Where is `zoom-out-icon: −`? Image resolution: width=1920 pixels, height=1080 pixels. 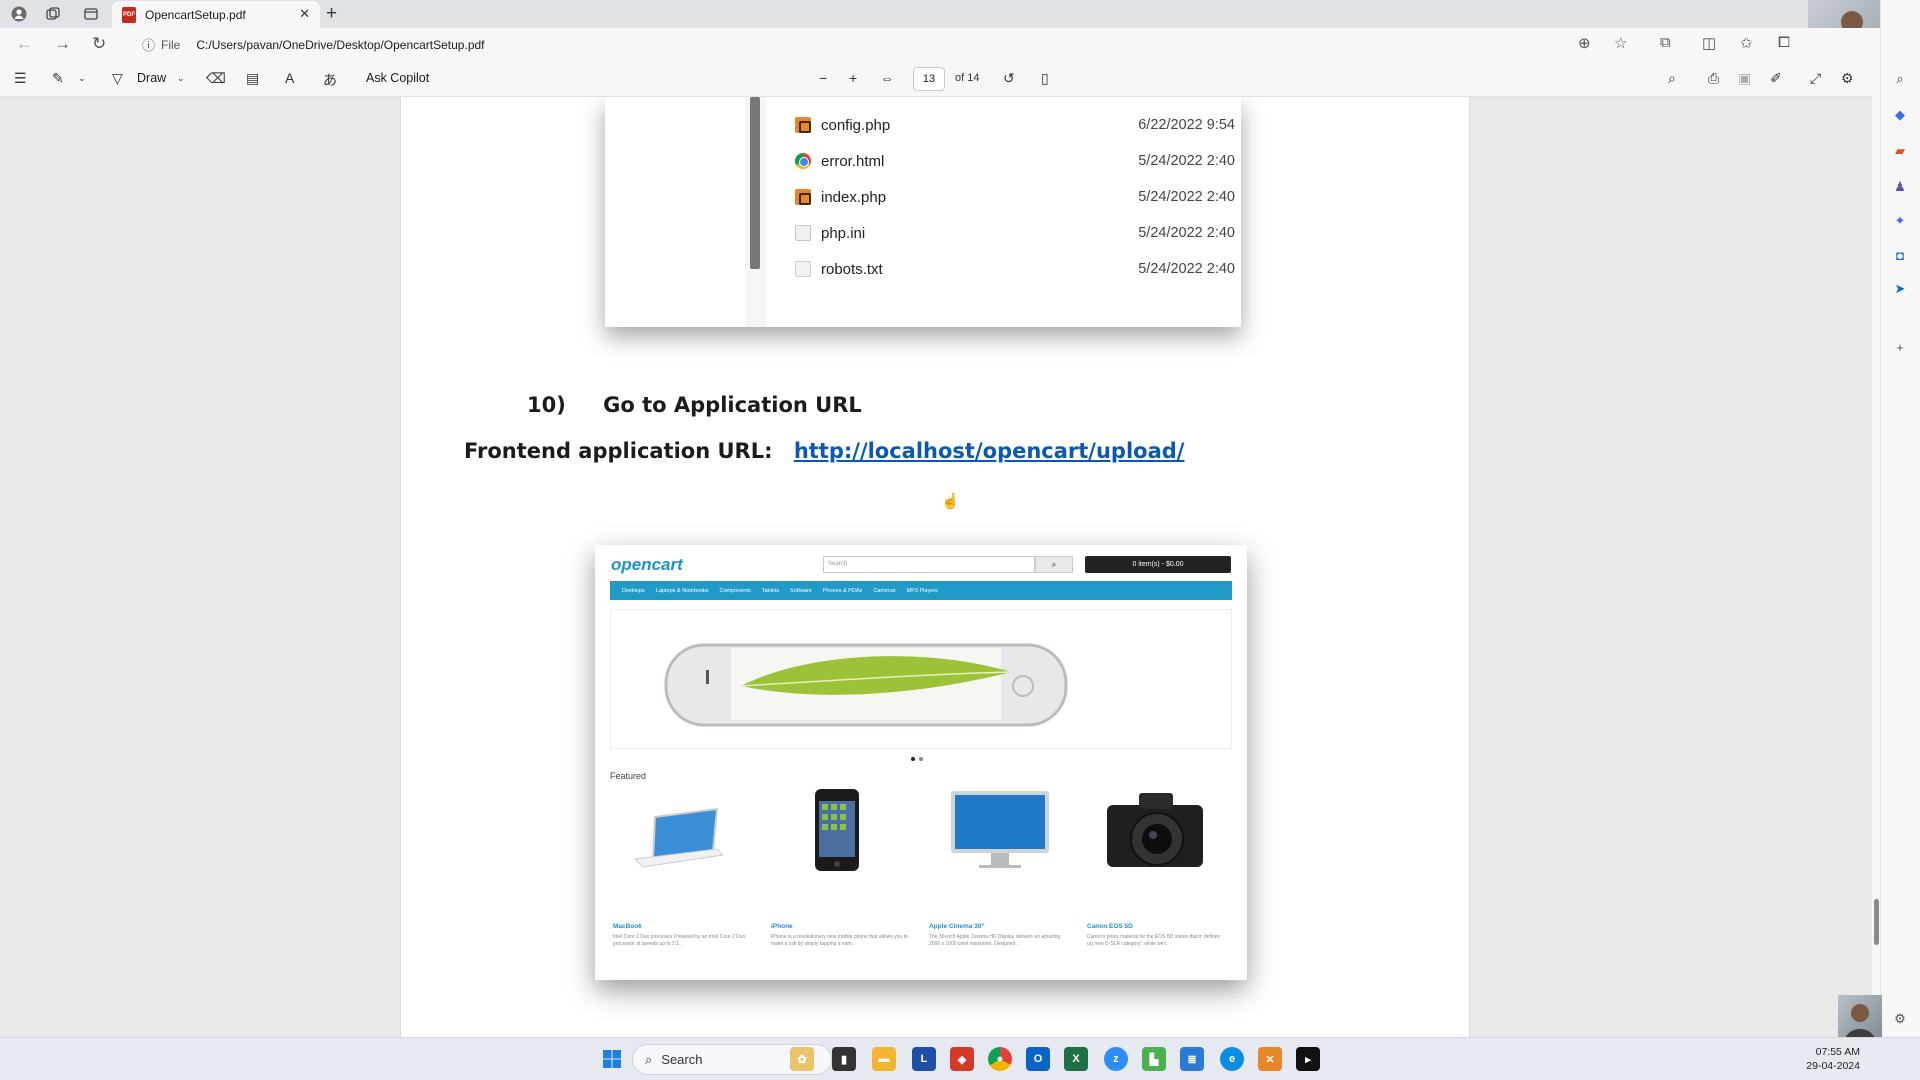 zoom-out-icon: − is located at coordinates (823, 78).